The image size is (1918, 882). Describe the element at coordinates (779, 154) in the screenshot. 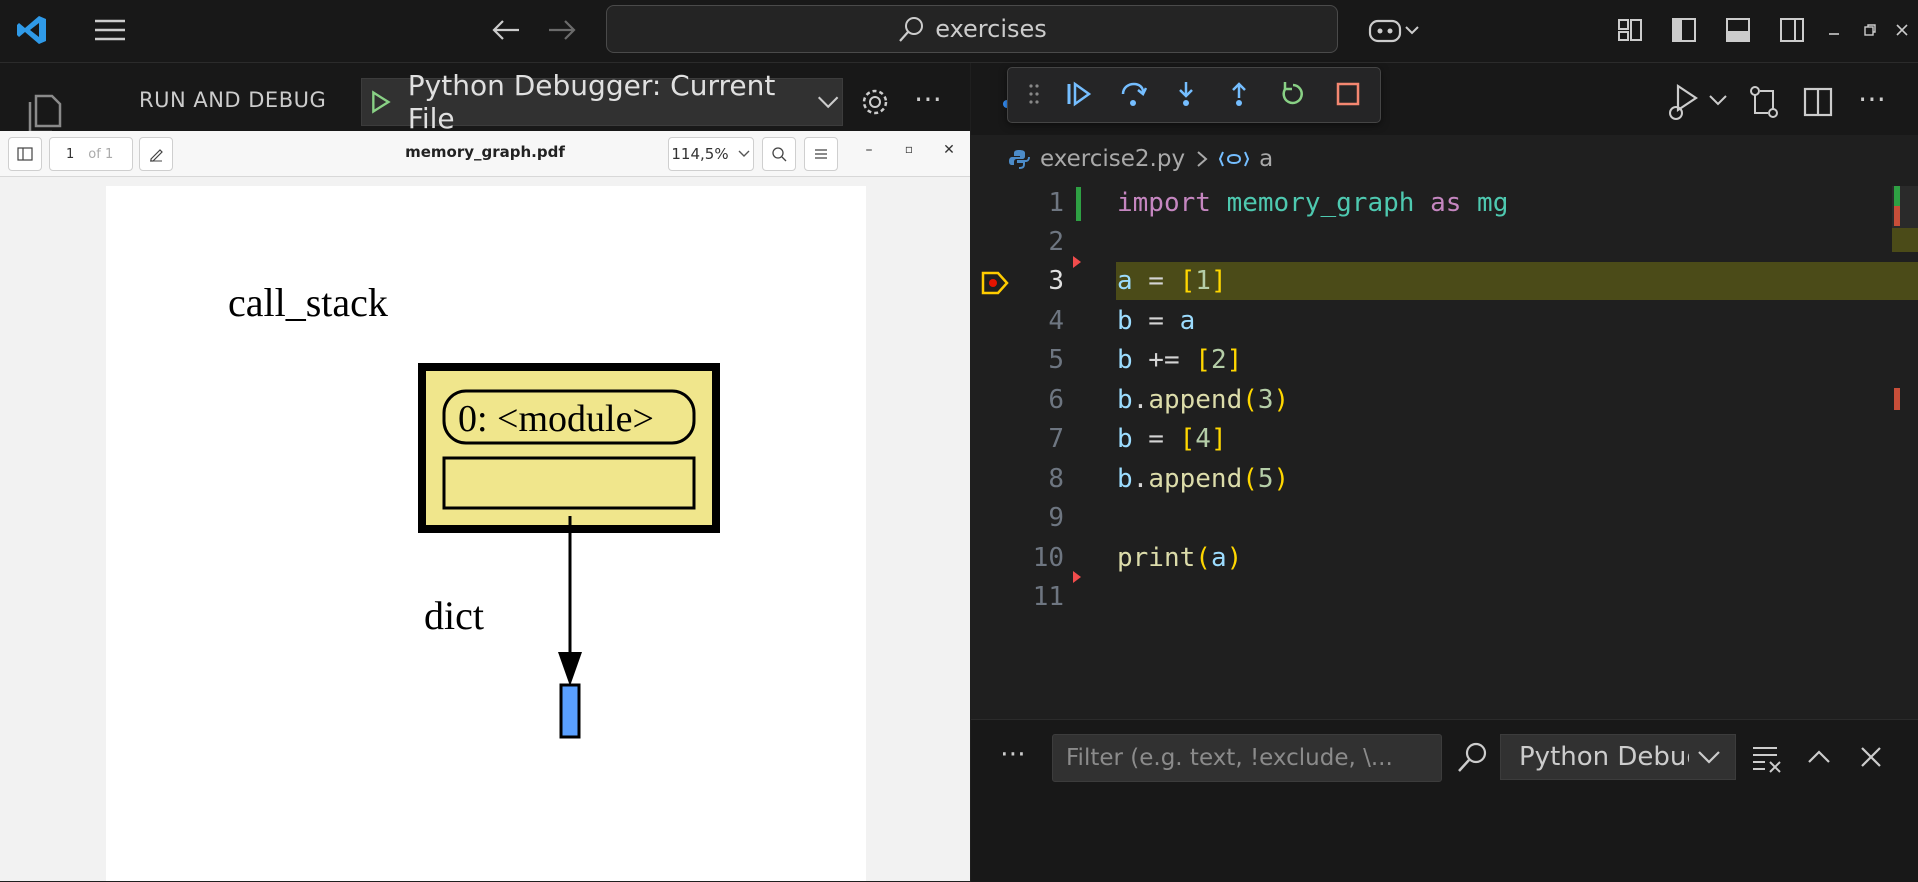

I see `pdf-search-icon` at that location.